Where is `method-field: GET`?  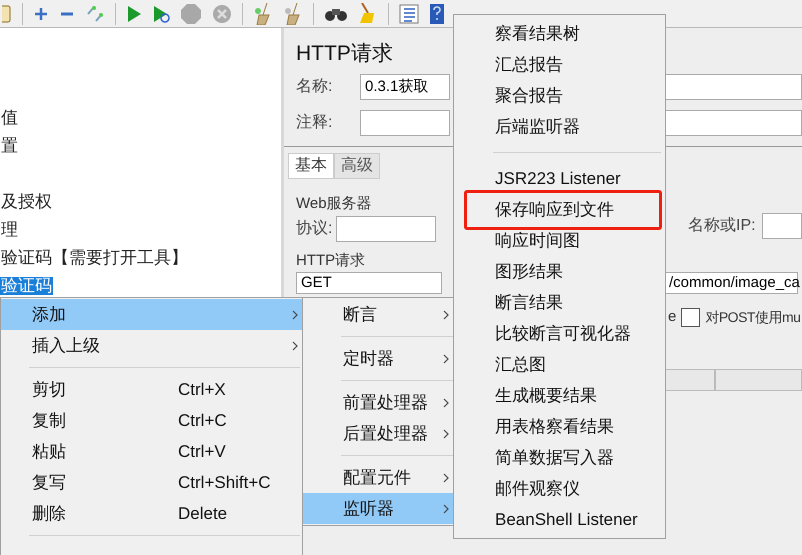 method-field: GET is located at coordinates (369, 283).